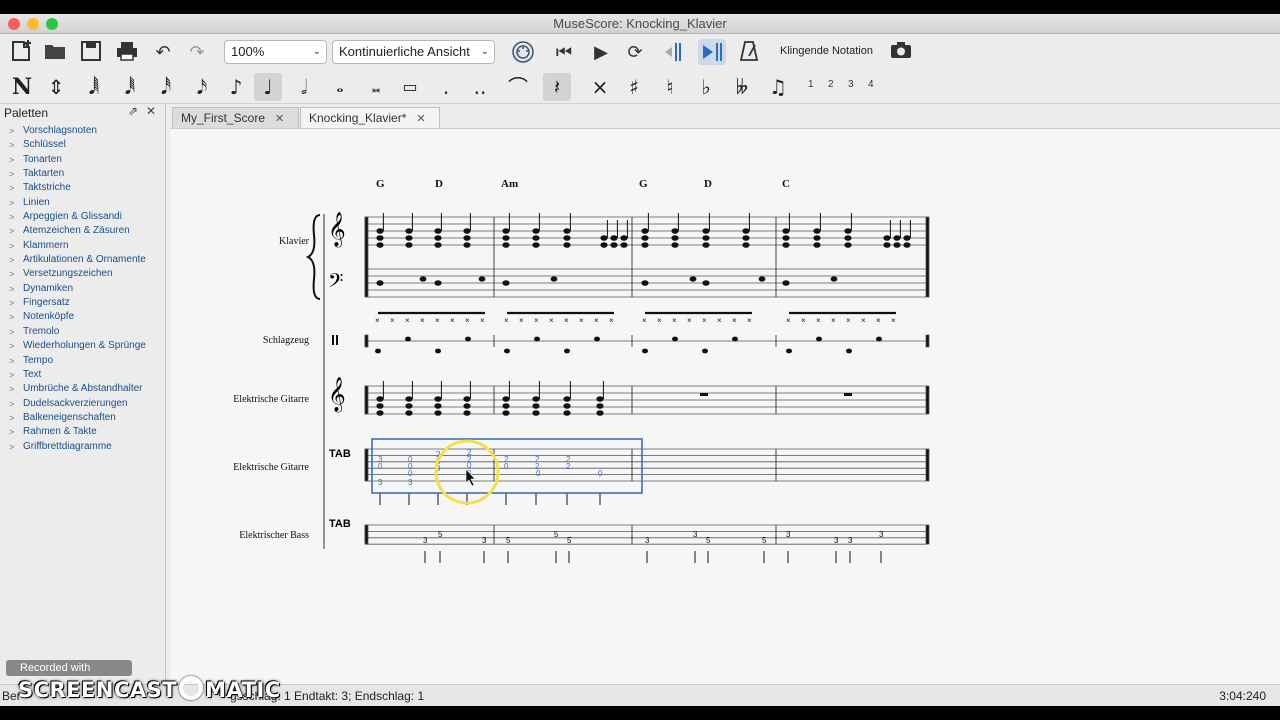 This screenshot has width=1280, height=720. What do you see at coordinates (439, 184) in the screenshot?
I see `chord-symbol: D` at bounding box center [439, 184].